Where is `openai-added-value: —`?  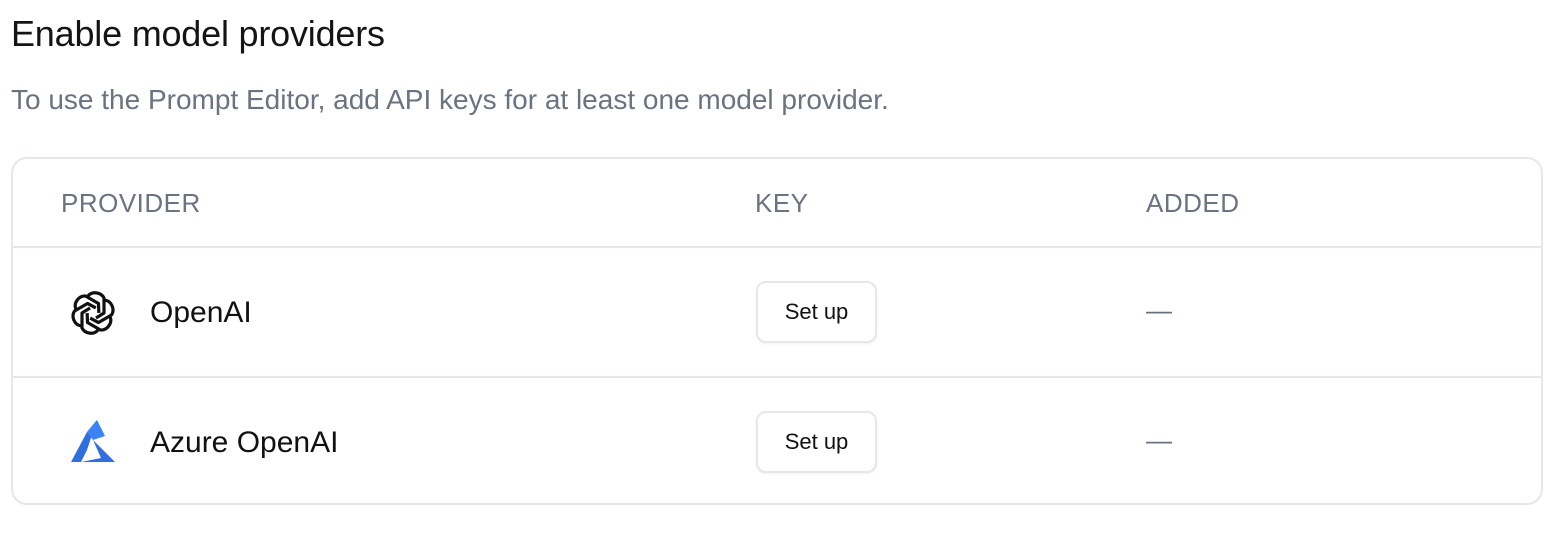 openai-added-value: — is located at coordinates (1159, 310).